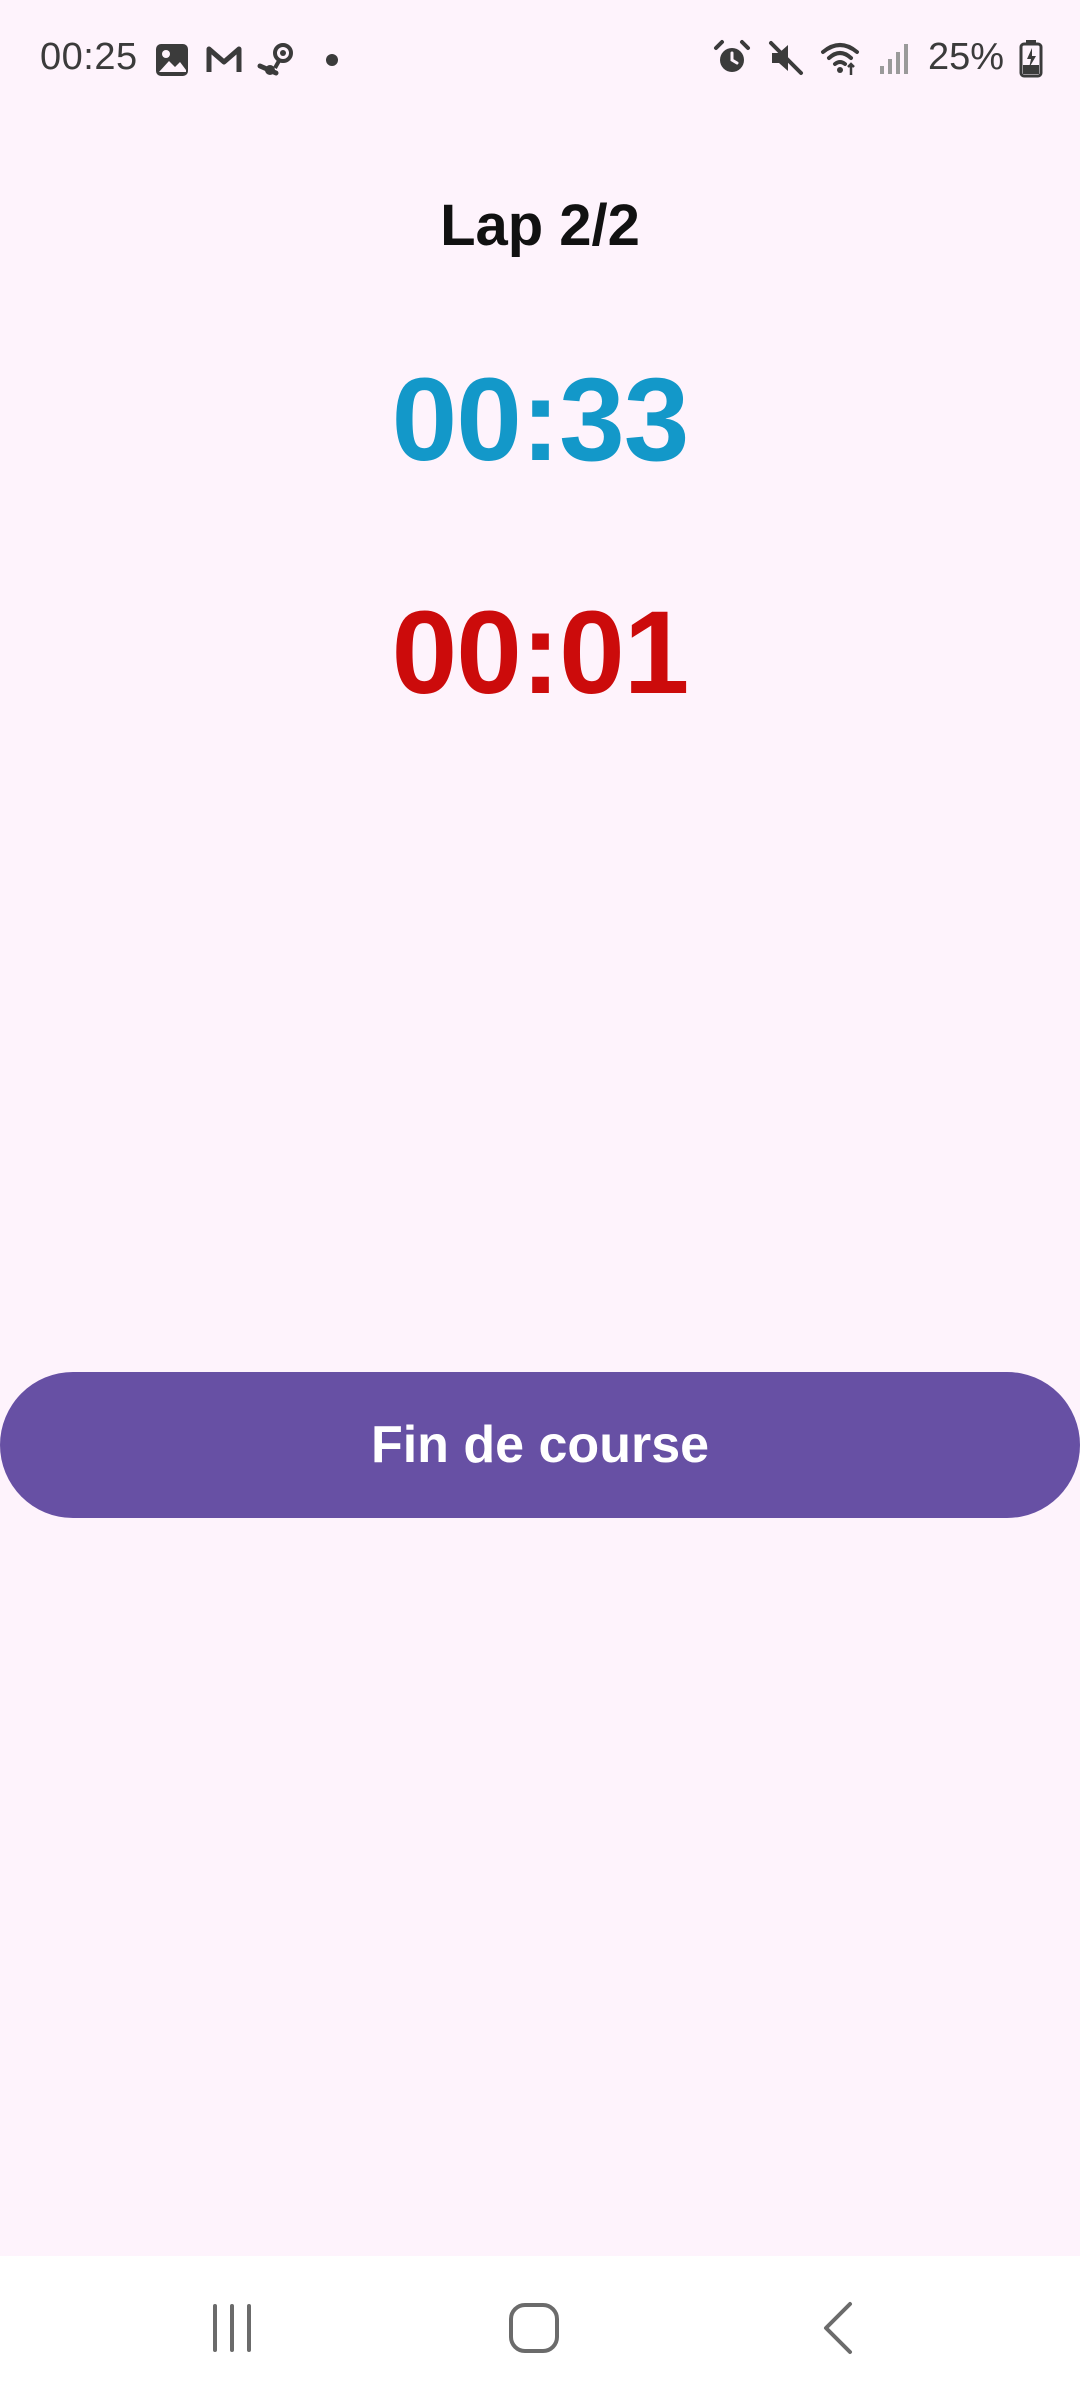 The image size is (1080, 2400). Describe the element at coordinates (276, 60) in the screenshot. I see `steam-icon` at that location.